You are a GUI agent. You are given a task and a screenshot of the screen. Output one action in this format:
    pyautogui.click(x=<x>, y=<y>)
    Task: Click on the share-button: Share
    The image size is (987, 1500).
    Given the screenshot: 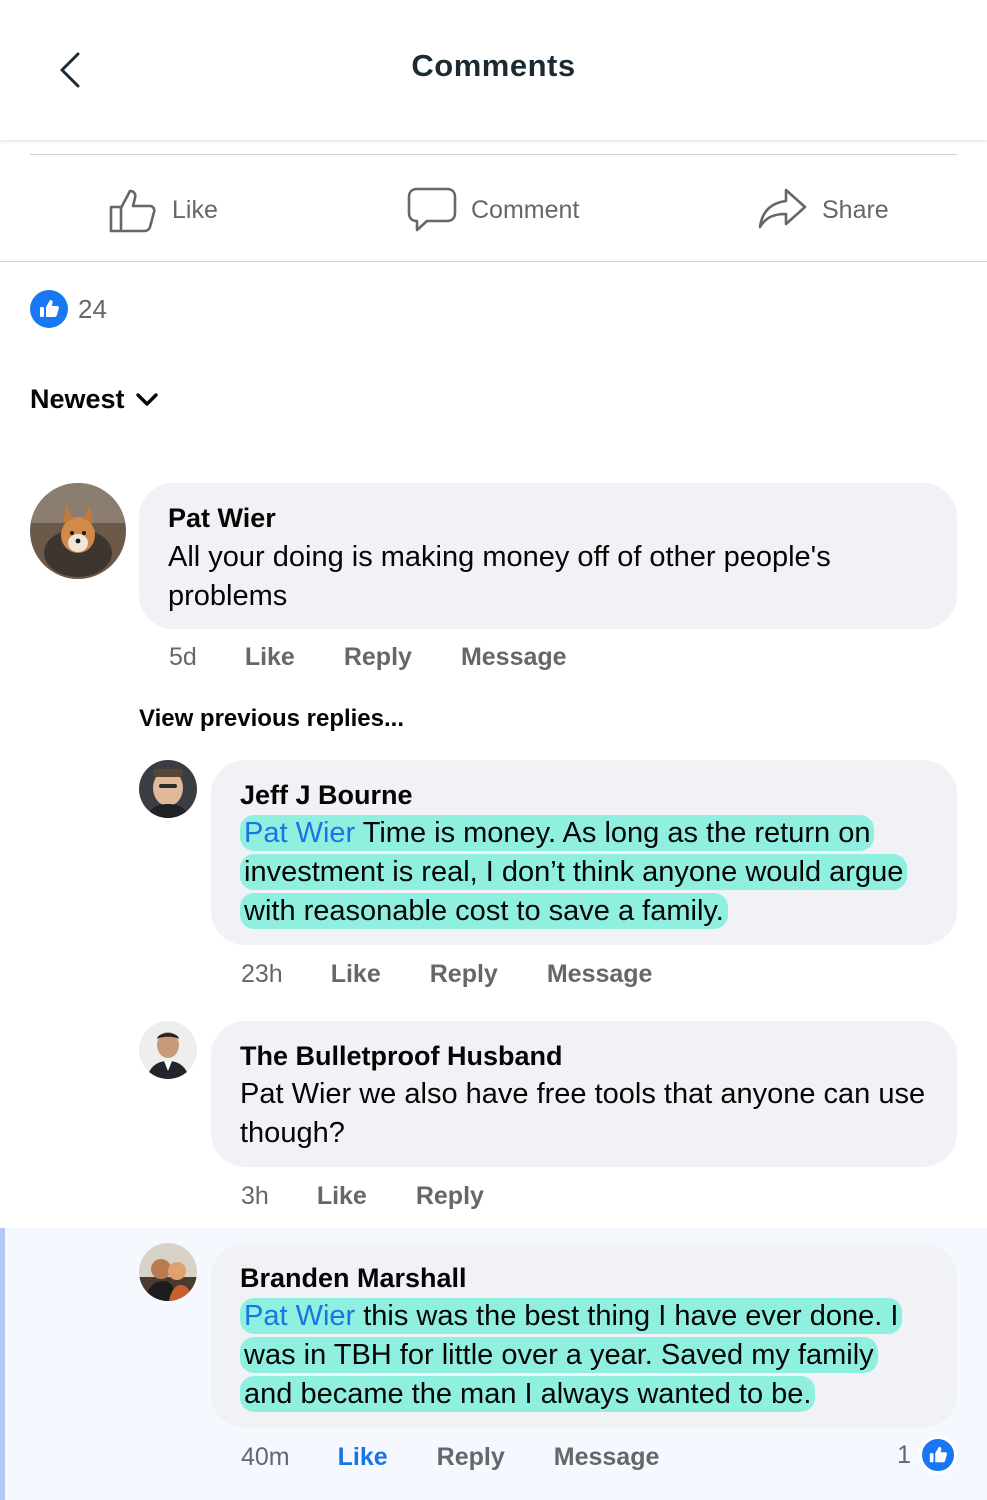 What is the action you would take?
    pyautogui.click(x=823, y=210)
    